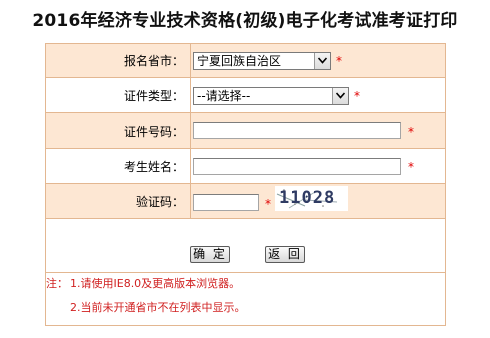  What do you see at coordinates (153, 132) in the screenshot?
I see `id-number-label: 证件号码：` at bounding box center [153, 132].